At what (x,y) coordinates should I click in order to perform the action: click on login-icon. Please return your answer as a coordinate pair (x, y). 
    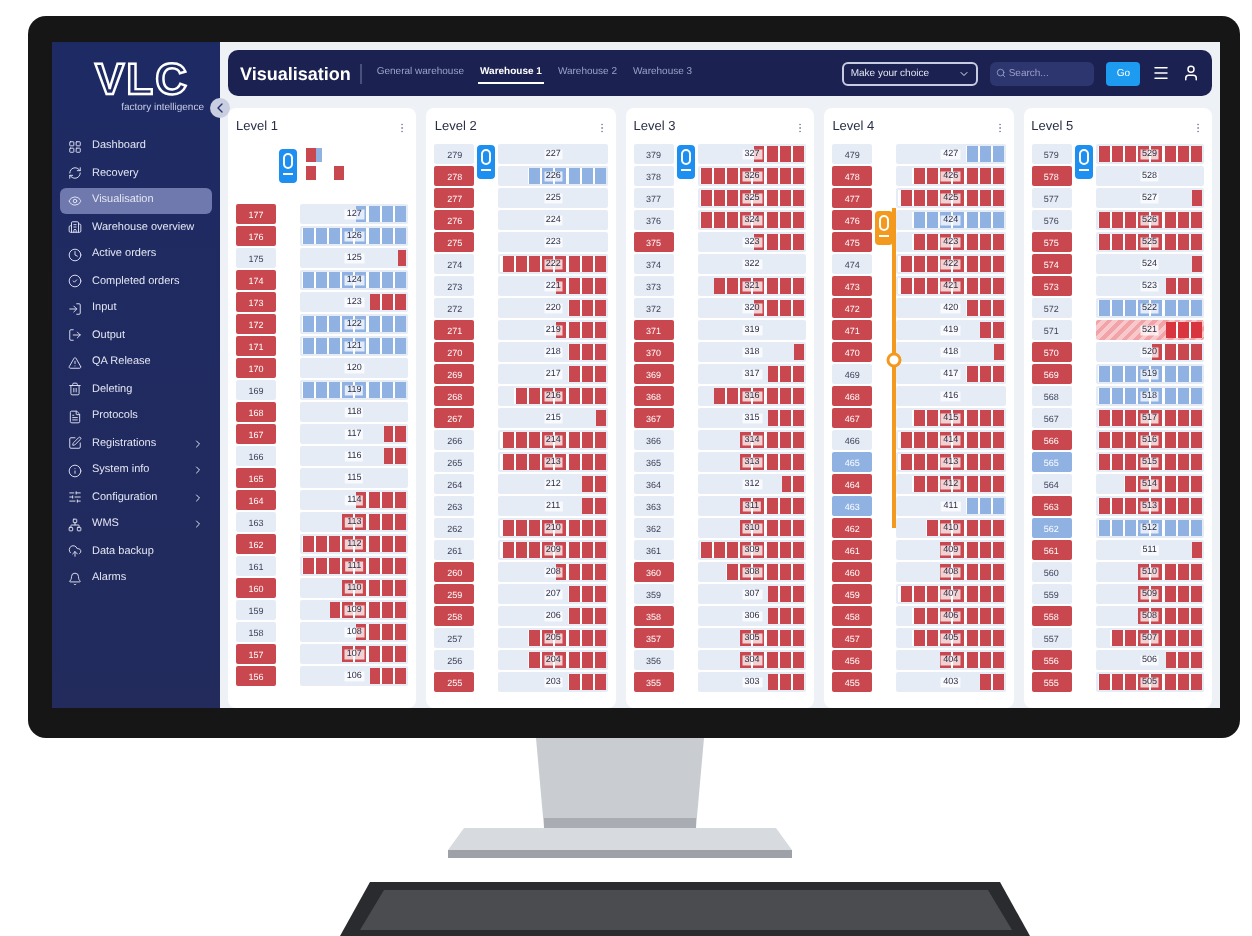
    Looking at the image, I should click on (75, 308).